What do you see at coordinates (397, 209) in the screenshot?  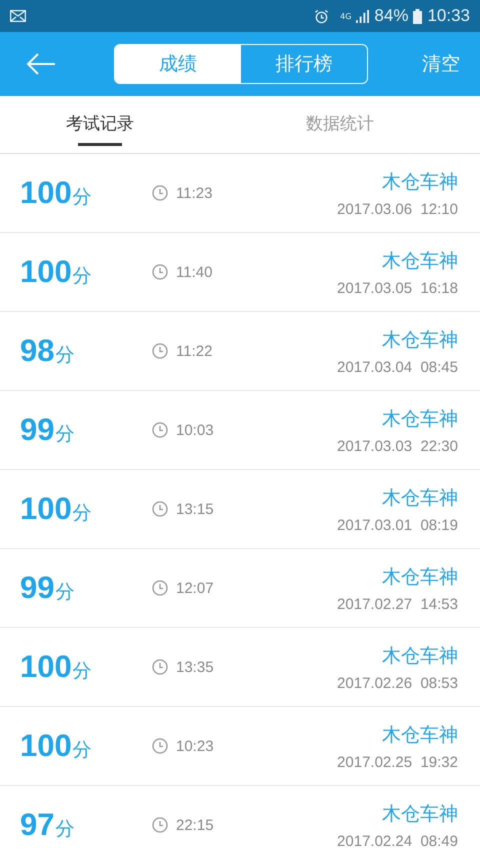 I see `date-time: 2017.03.06 12:10` at bounding box center [397, 209].